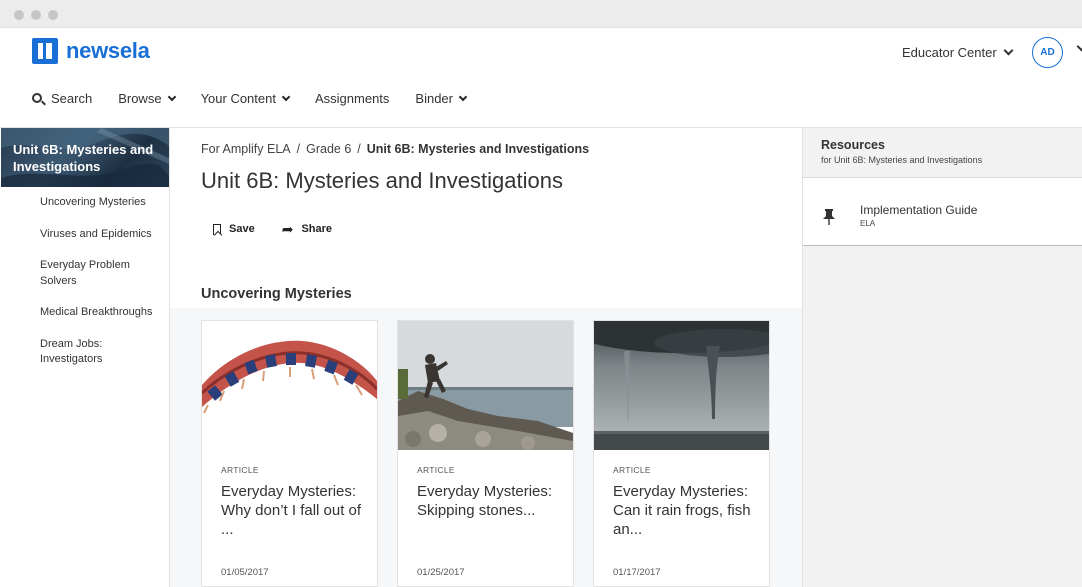 This screenshot has width=1082, height=587. I want to click on nav-browse-label: Browse, so click(140, 98).